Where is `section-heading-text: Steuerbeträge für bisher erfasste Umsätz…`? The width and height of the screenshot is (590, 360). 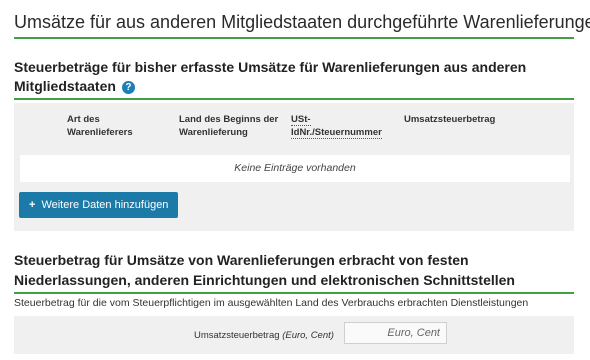 section-heading-text: Steuerbeträge für bisher erfasste Umsätz… is located at coordinates (270, 76).